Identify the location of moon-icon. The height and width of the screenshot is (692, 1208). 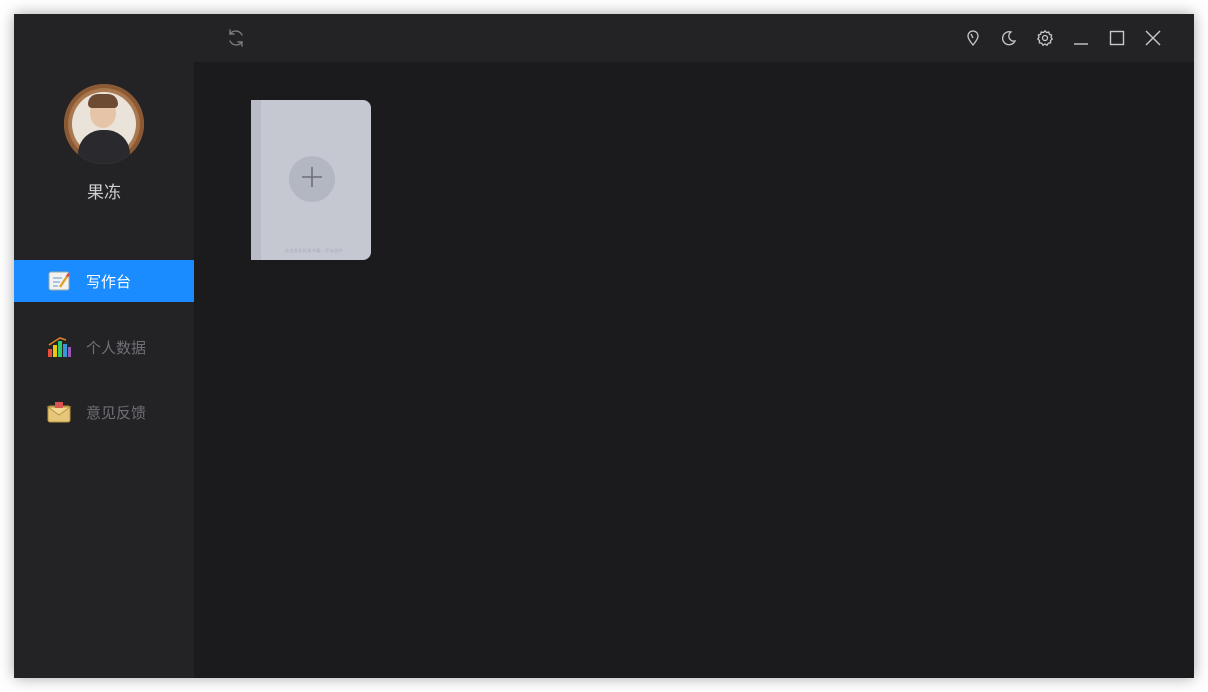
(1009, 38).